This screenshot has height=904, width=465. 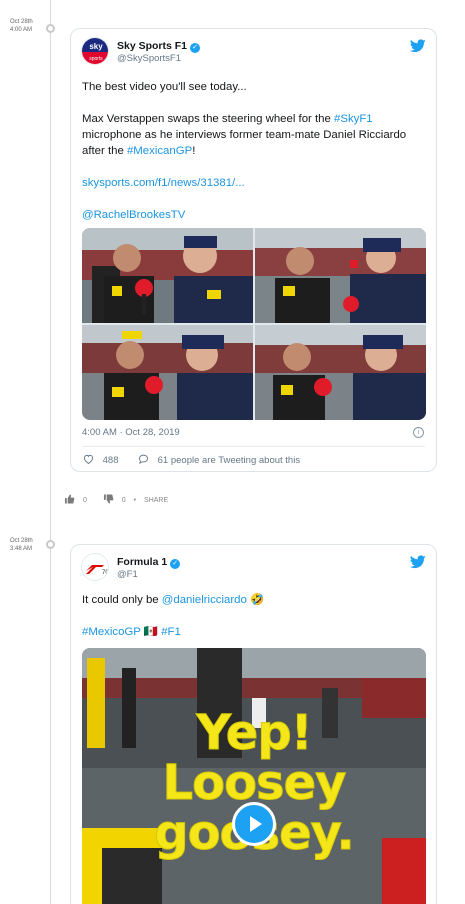 What do you see at coordinates (171, 632) in the screenshot?
I see `hashtag-link: #F1` at bounding box center [171, 632].